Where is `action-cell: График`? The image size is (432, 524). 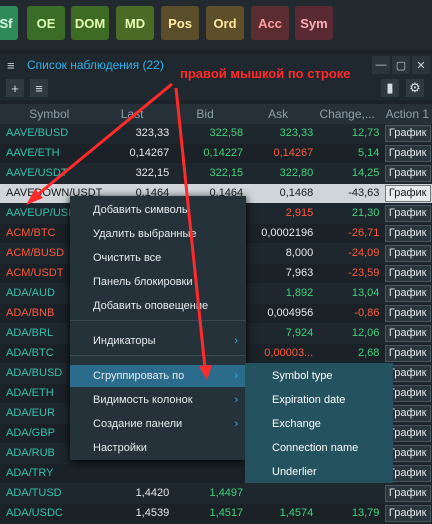
action-cell: График is located at coordinates (407, 513).